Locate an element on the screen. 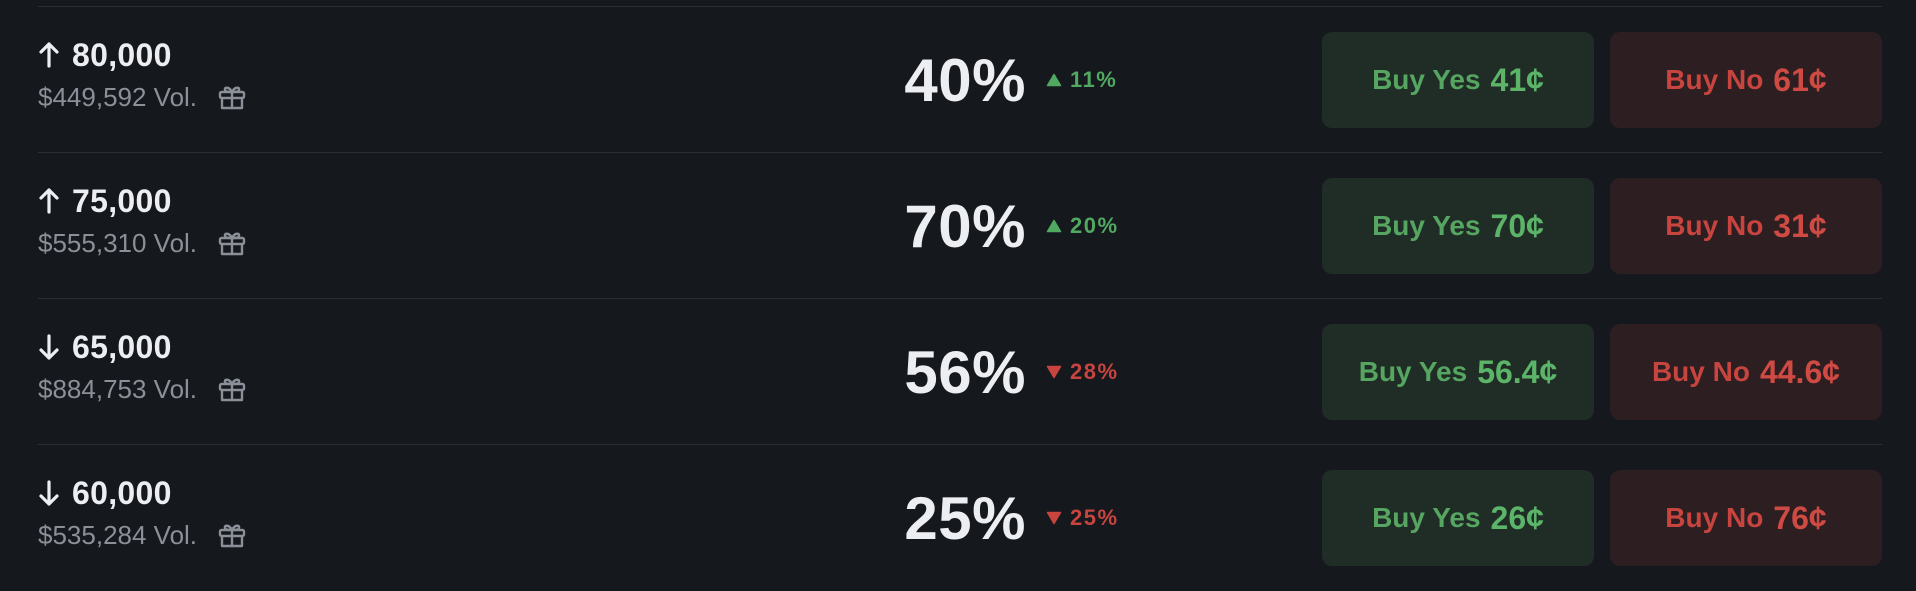 The width and height of the screenshot is (1916, 591). chance-percent: 40% is located at coordinates (965, 80).